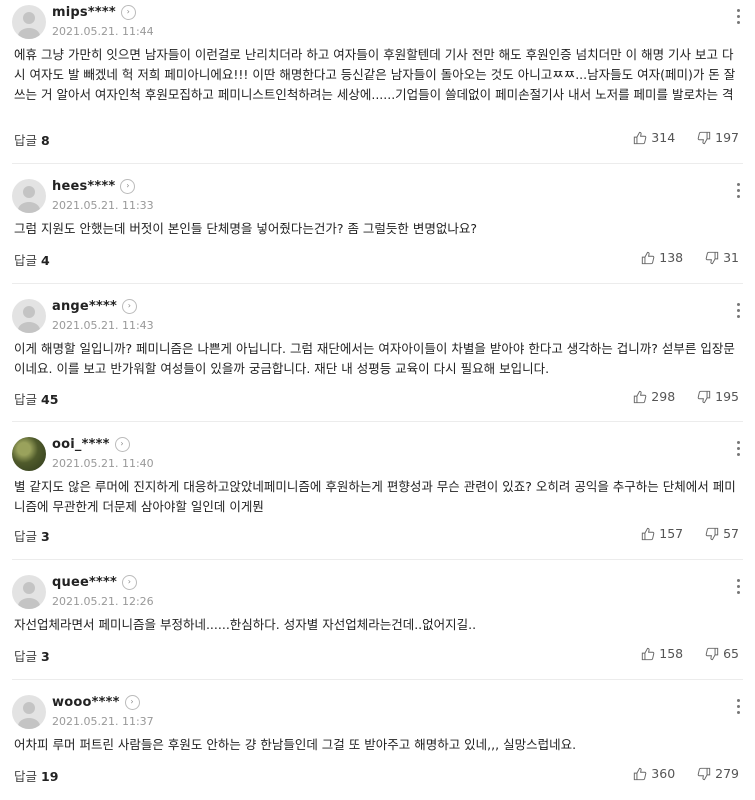  Describe the element at coordinates (654, 396) in the screenshot. I see `like-button: 298` at that location.